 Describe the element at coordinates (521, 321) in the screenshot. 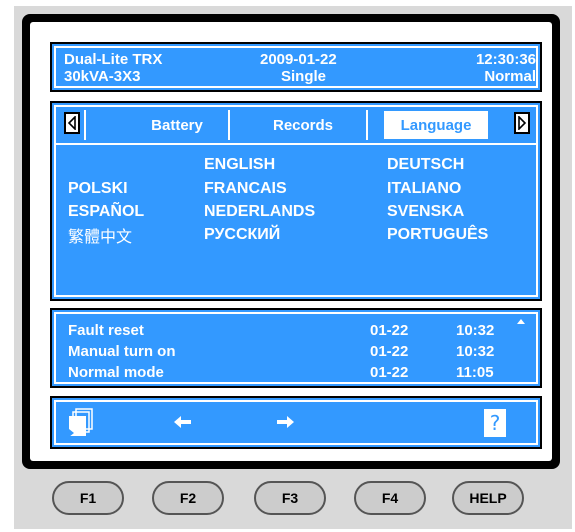

I see `scroll-up-icon` at that location.